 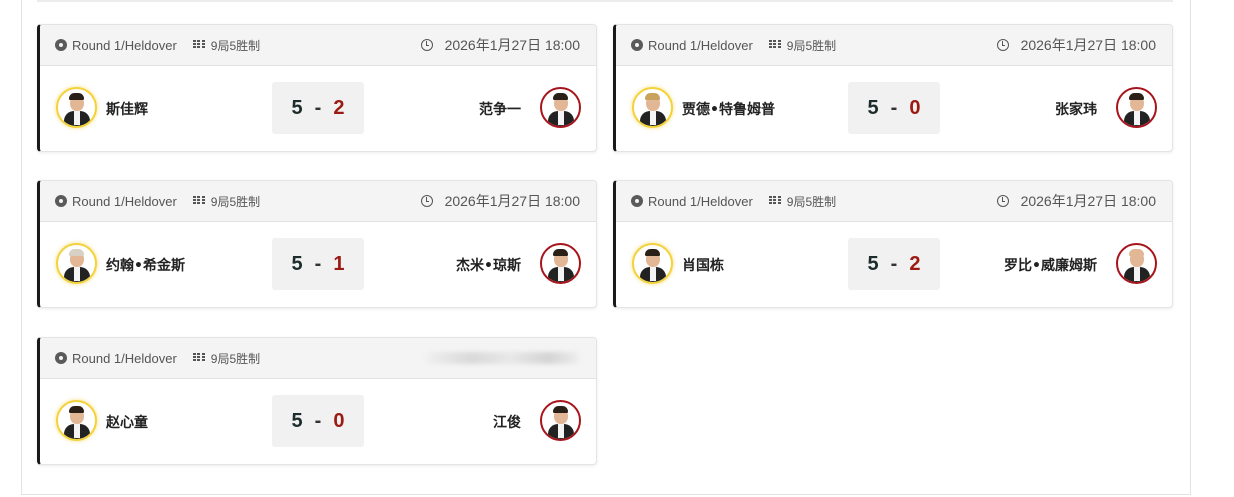 What do you see at coordinates (127, 422) in the screenshot?
I see `player1-name: 赵心童` at bounding box center [127, 422].